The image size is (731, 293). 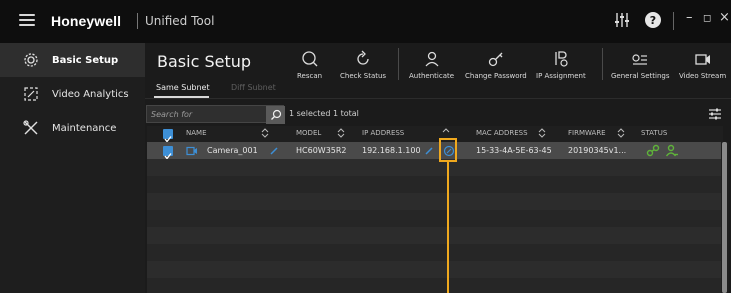 What do you see at coordinates (391, 150) in the screenshot?
I see `device-ip: 192.168.1.100` at bounding box center [391, 150].